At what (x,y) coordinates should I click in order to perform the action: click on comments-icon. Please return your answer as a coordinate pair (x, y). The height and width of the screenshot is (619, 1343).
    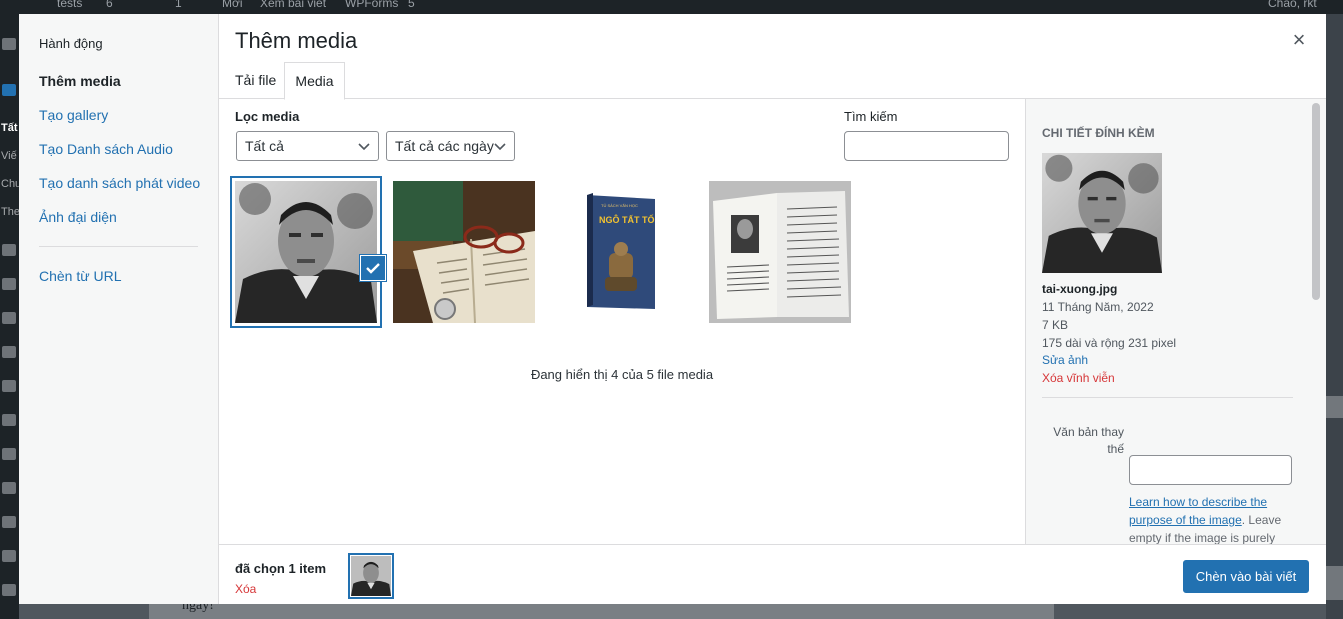
    Looking at the image, I should click on (9, 318).